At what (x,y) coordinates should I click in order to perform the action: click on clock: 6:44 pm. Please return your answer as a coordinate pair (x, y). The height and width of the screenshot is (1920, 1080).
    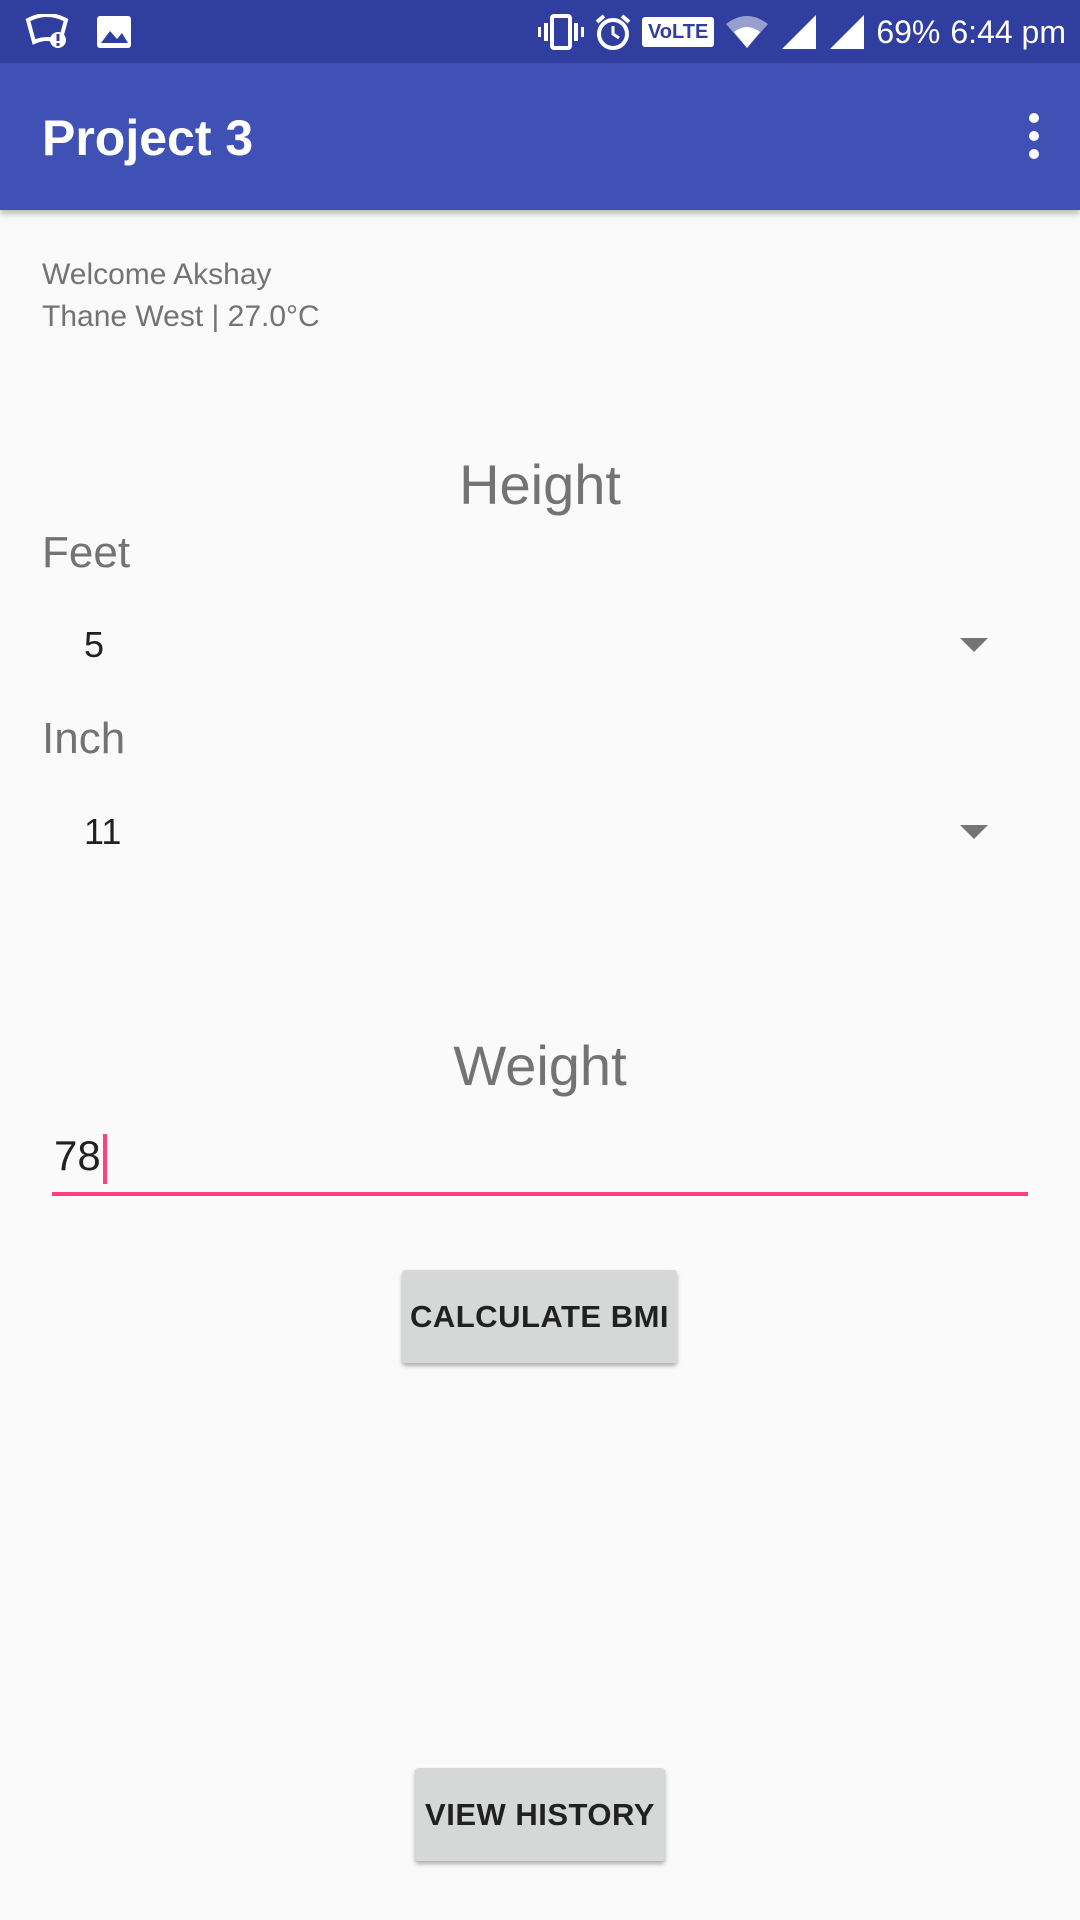
    Looking at the image, I should click on (1008, 31).